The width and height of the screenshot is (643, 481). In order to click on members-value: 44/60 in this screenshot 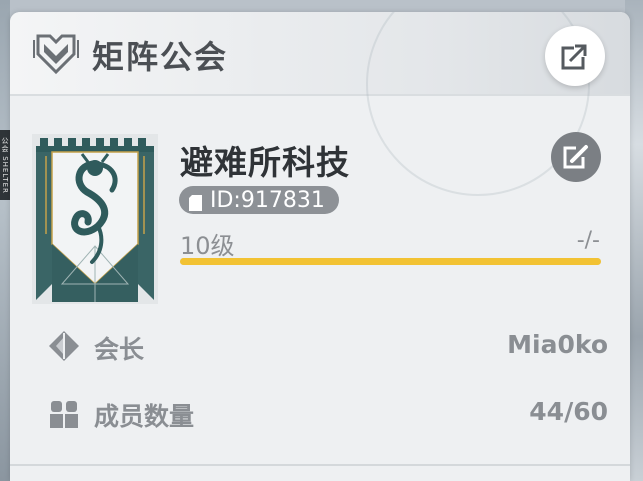, I will do `click(568, 411)`.